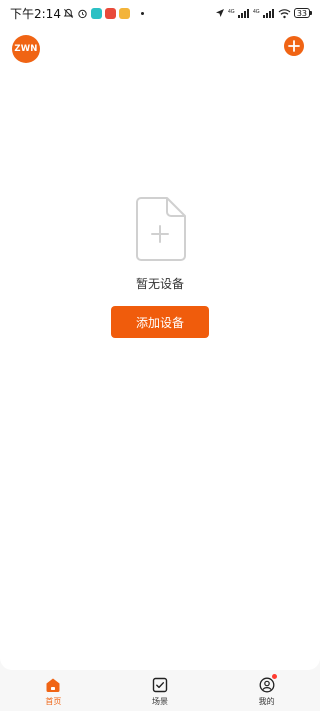 The width and height of the screenshot is (320, 711). Describe the element at coordinates (160, 701) in the screenshot. I see `tab-scene-label: 场景` at that location.